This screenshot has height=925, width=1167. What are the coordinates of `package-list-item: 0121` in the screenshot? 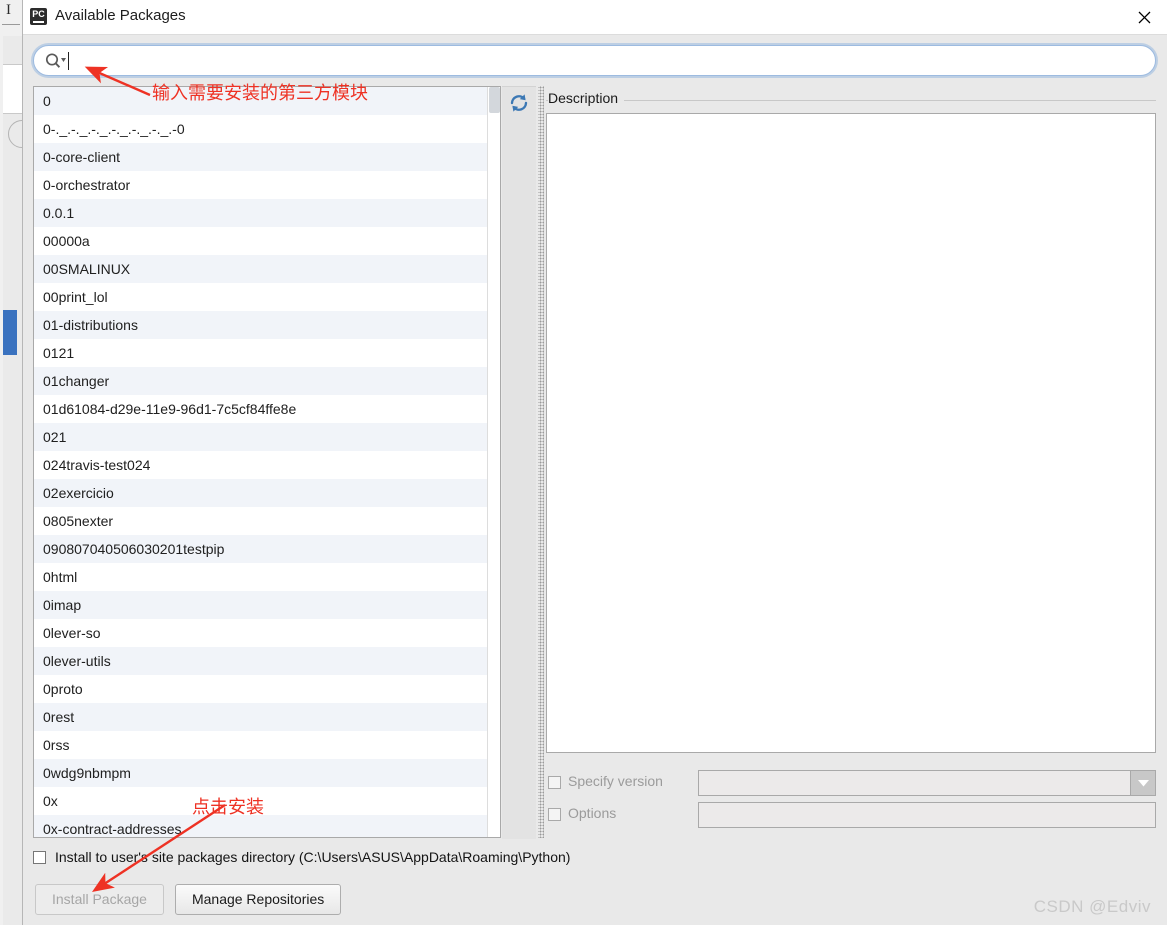 It's located at (260, 353).